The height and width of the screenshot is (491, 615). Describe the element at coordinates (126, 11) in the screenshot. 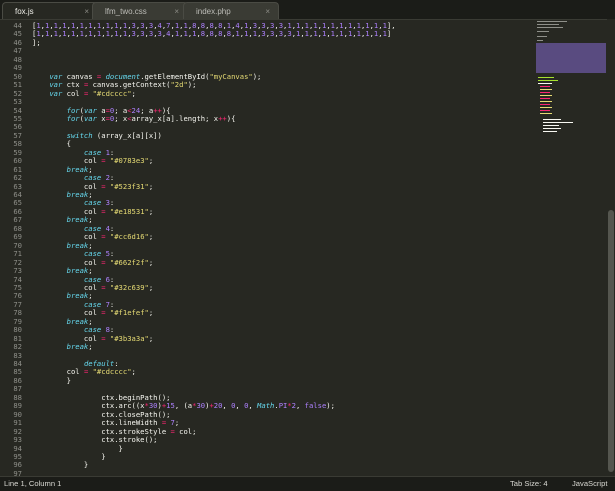

I see `tab-label: lfm_two.css` at that location.